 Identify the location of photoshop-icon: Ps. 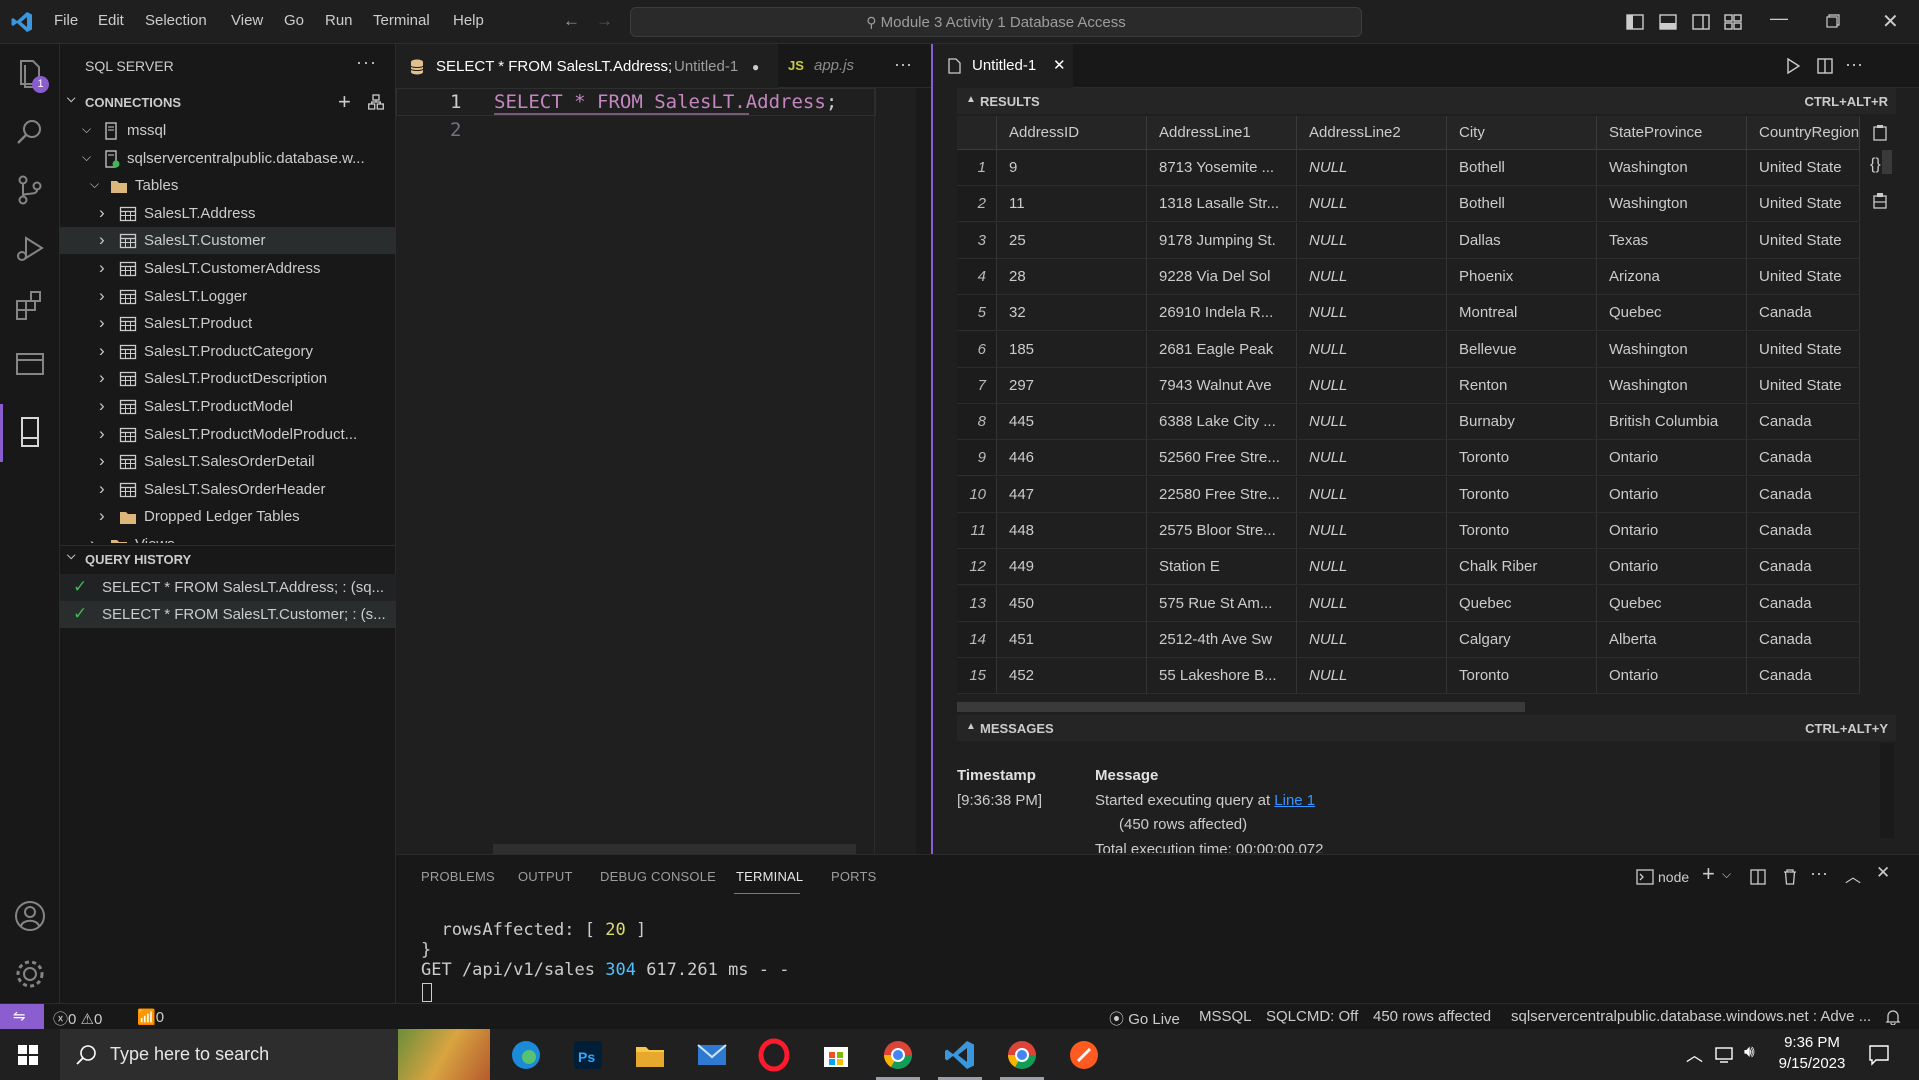
(588, 1055).